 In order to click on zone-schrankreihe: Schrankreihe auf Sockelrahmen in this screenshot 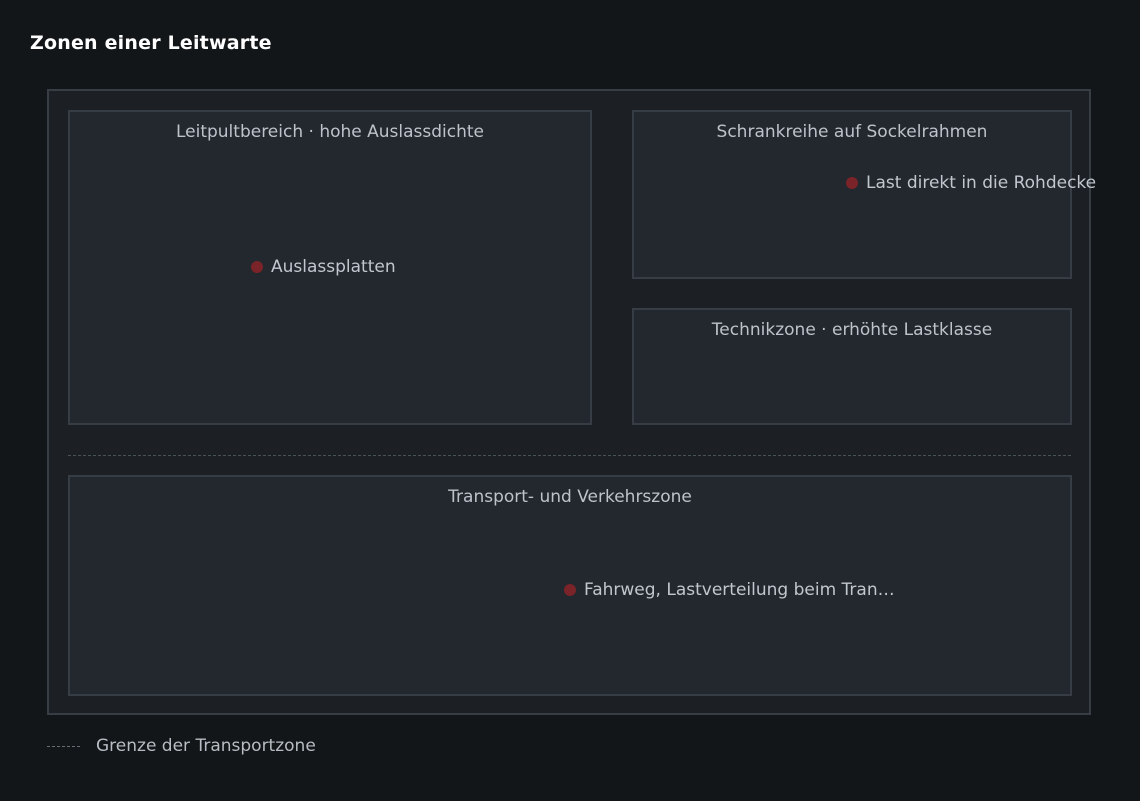, I will do `click(852, 194)`.